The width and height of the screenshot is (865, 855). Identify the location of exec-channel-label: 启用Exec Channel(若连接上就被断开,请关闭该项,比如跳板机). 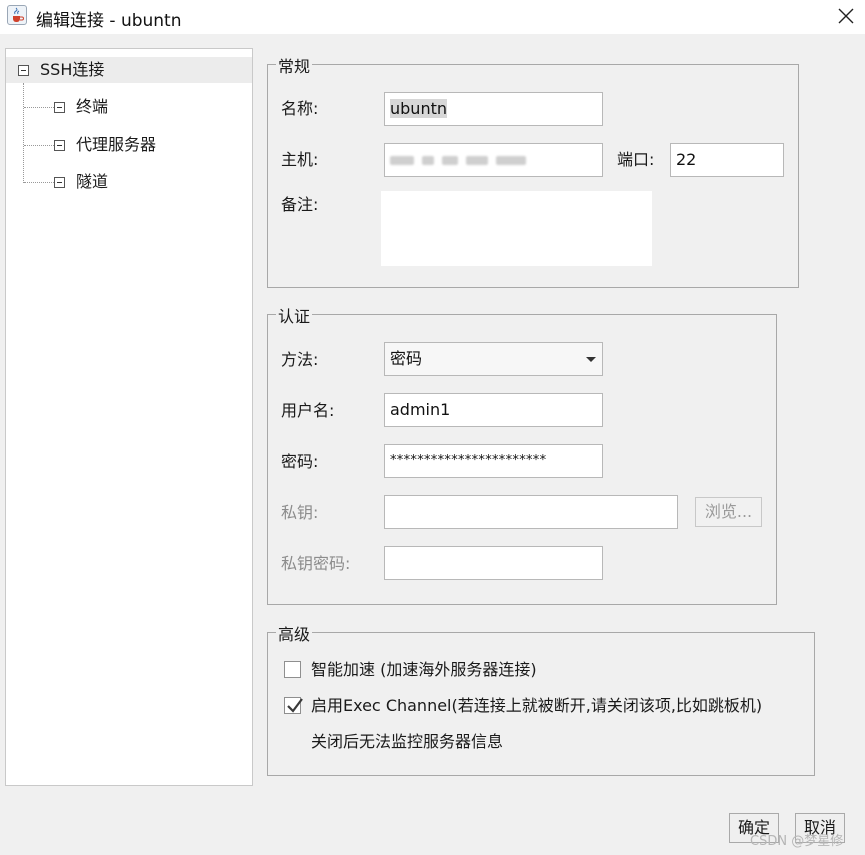
(537, 705).